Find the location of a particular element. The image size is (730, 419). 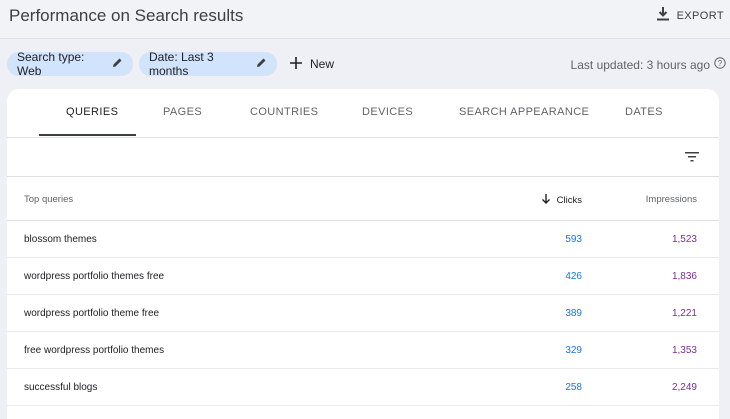

export-button: EXPORT is located at coordinates (690, 15).